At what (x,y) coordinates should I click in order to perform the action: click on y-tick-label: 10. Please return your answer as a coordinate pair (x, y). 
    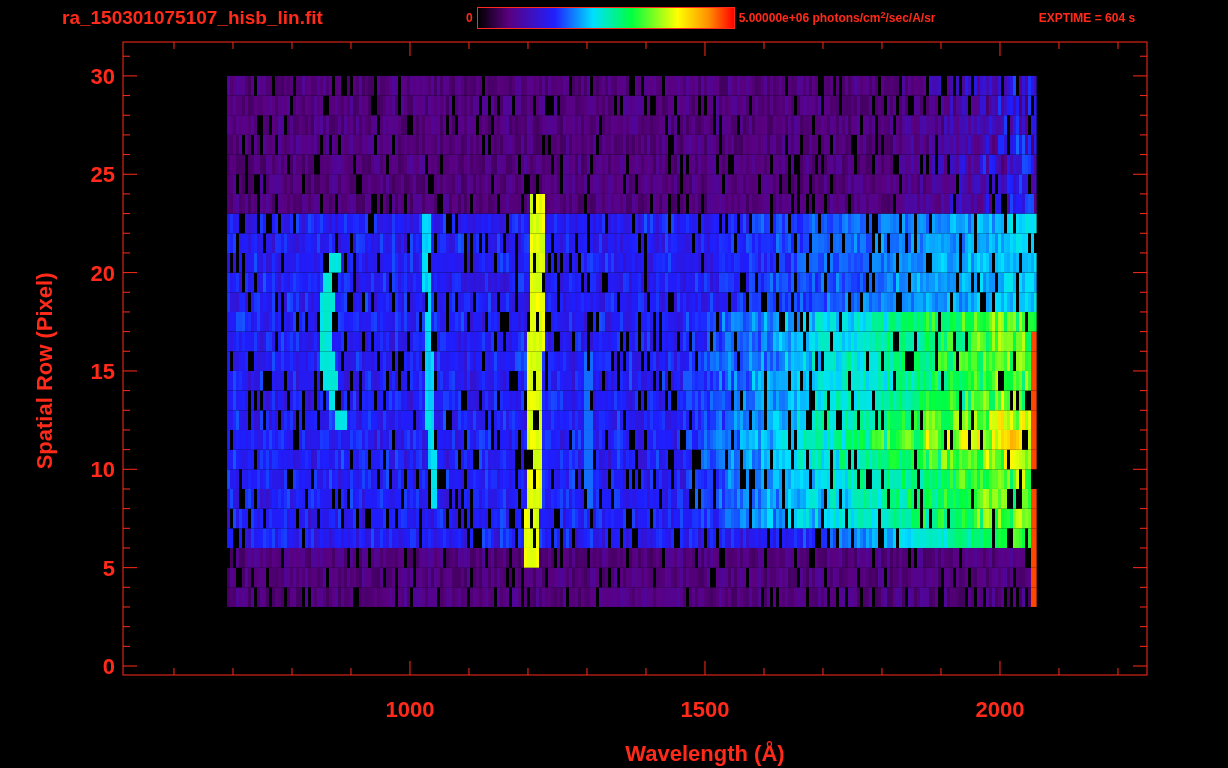
    Looking at the image, I should click on (102, 470).